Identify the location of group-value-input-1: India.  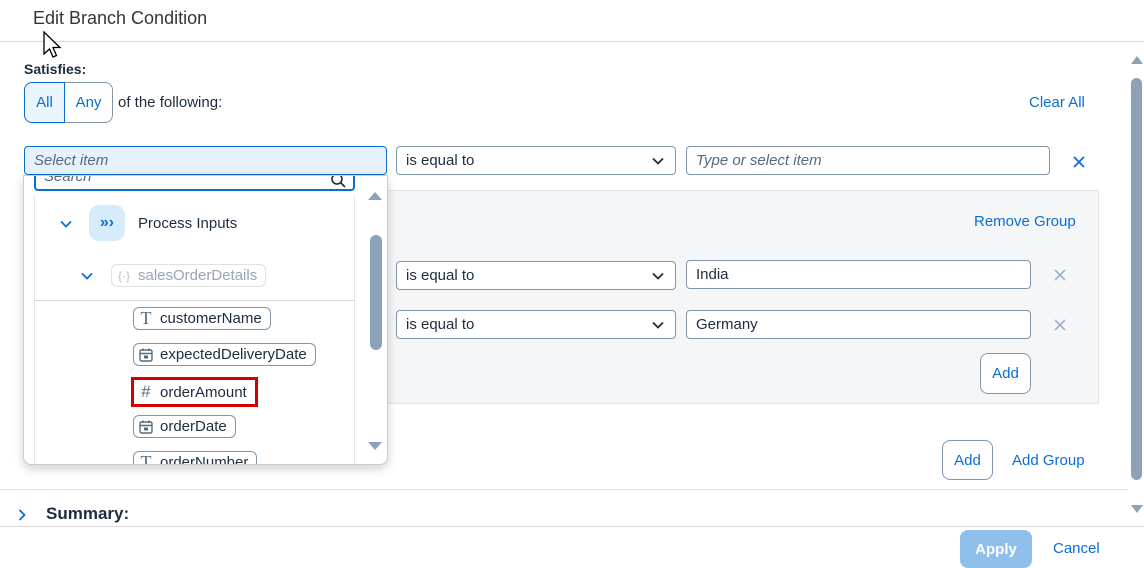
(858, 274).